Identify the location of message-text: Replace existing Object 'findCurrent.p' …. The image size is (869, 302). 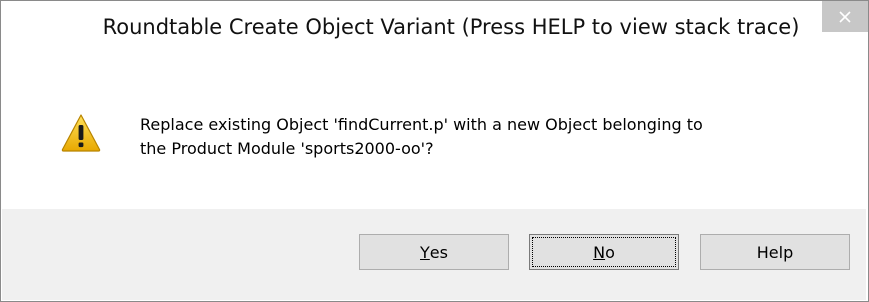
(421, 136).